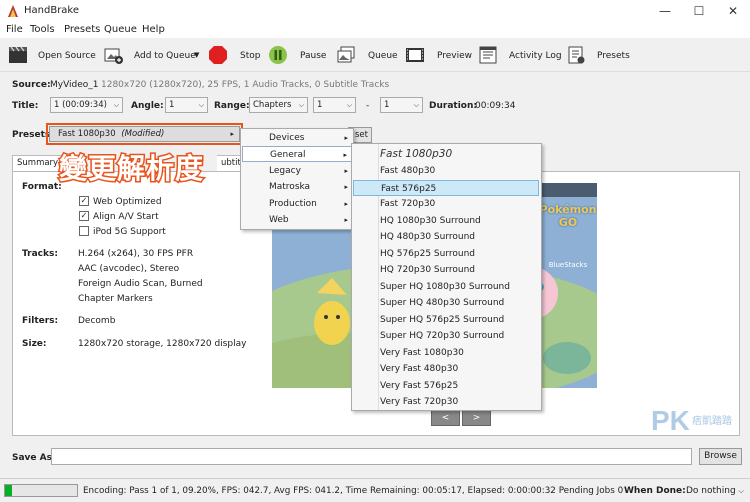  Describe the element at coordinates (446, 221) in the screenshot. I see `menu-item-preset: HQ 1080p30 Surround` at that location.